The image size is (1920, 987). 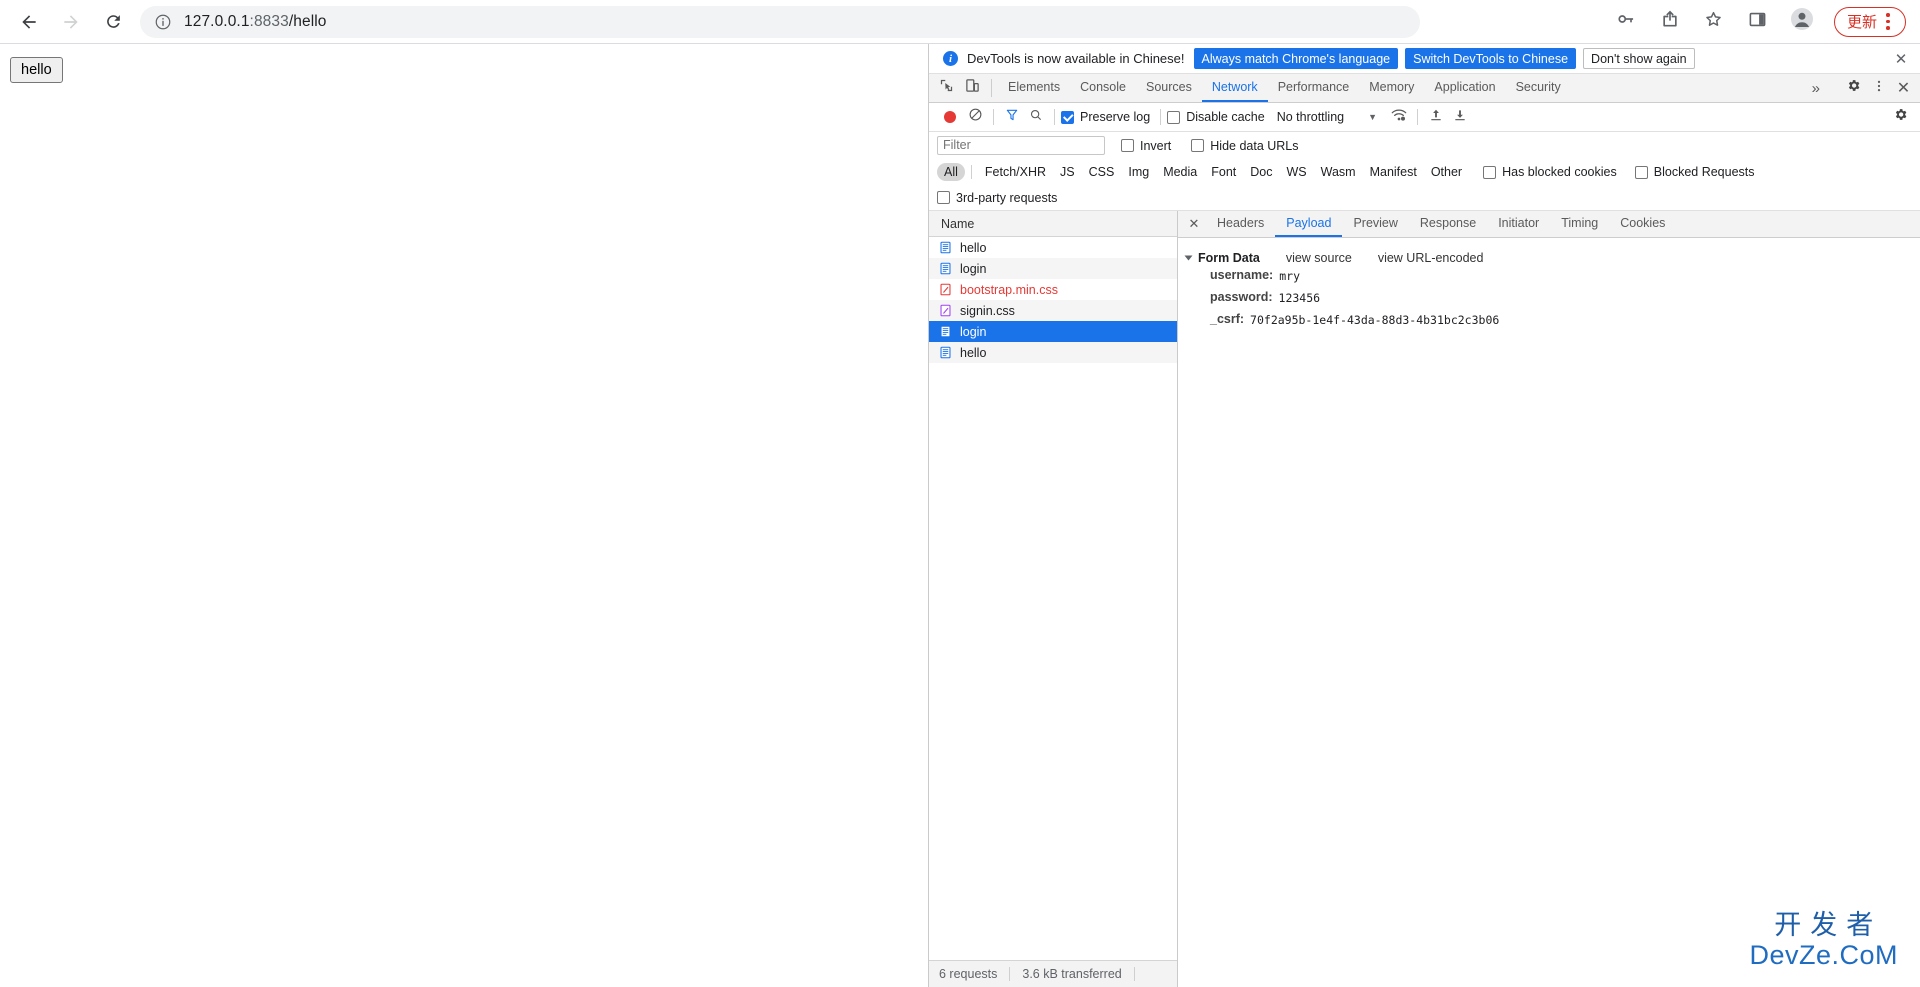 What do you see at coordinates (1375, 224) in the screenshot?
I see `detail-tab-preview: Preview` at bounding box center [1375, 224].